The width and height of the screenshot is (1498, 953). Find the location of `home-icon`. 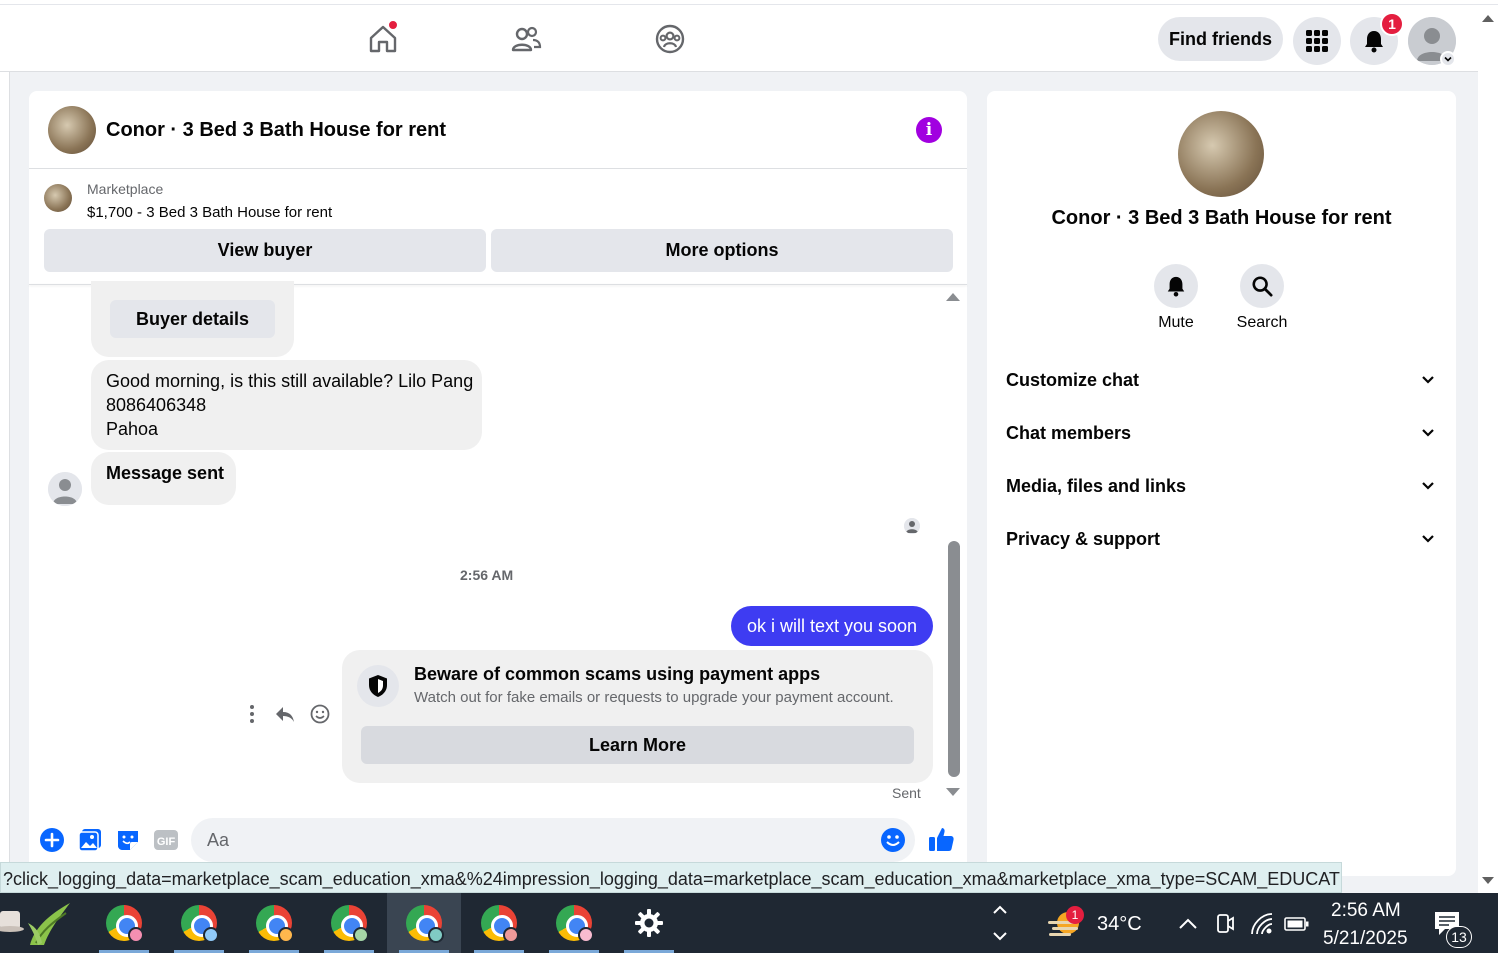

home-icon is located at coordinates (383, 37).